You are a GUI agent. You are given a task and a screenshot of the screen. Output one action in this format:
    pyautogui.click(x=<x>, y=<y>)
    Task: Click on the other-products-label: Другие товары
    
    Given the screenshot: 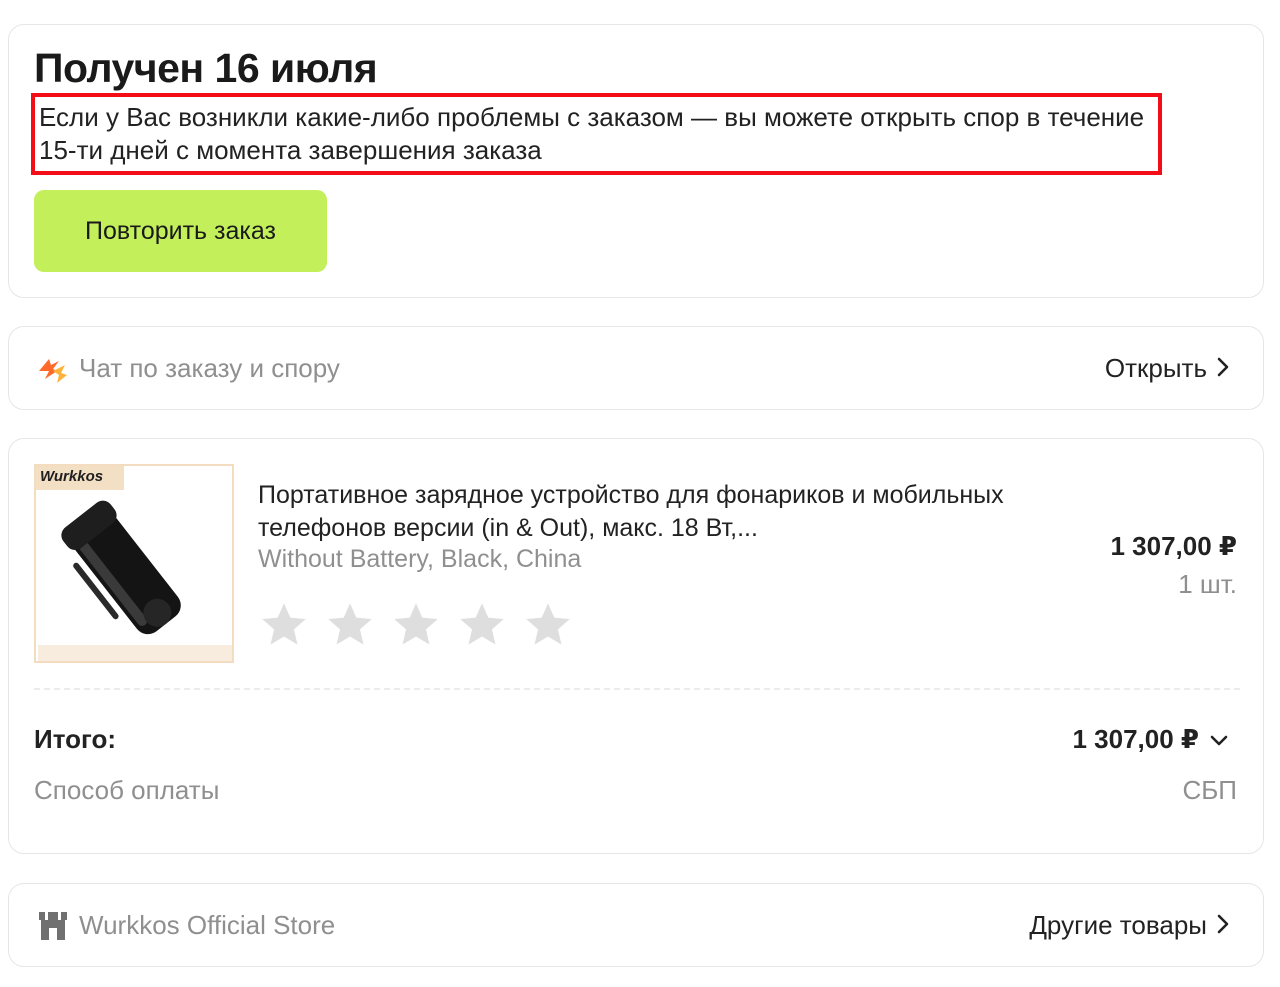 What is the action you would take?
    pyautogui.click(x=1118, y=925)
    